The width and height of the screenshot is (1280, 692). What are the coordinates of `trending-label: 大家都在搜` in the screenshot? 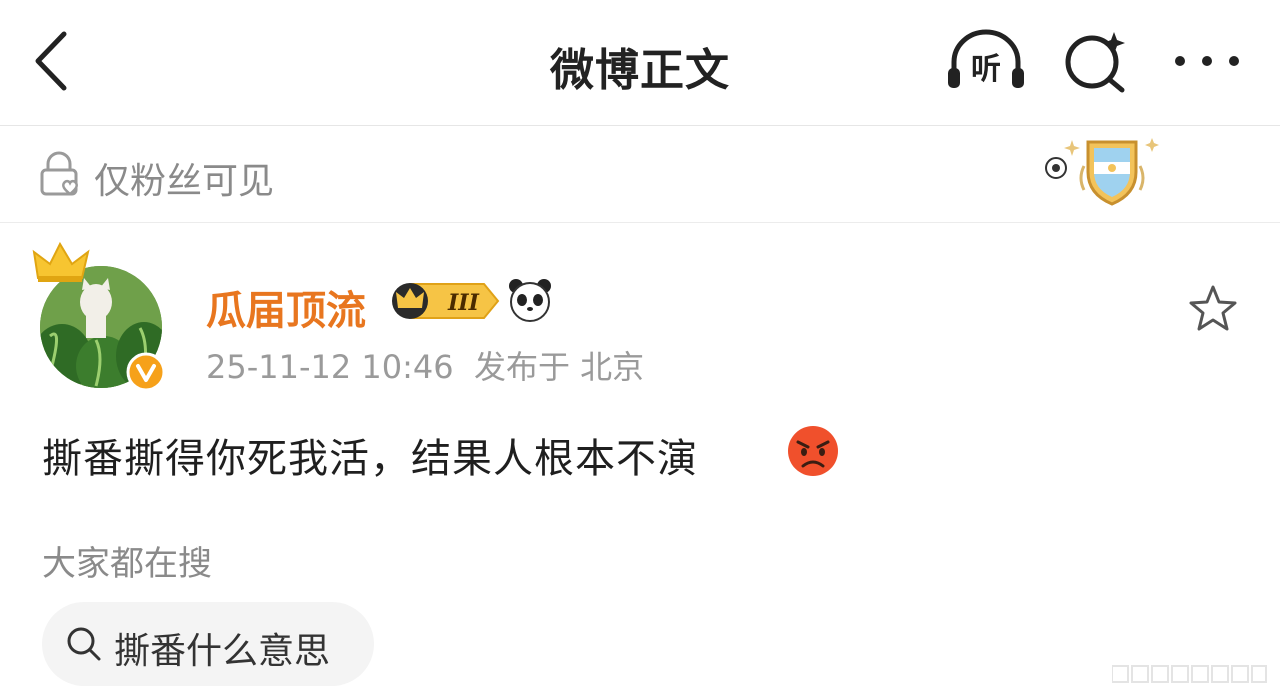 It's located at (127, 564).